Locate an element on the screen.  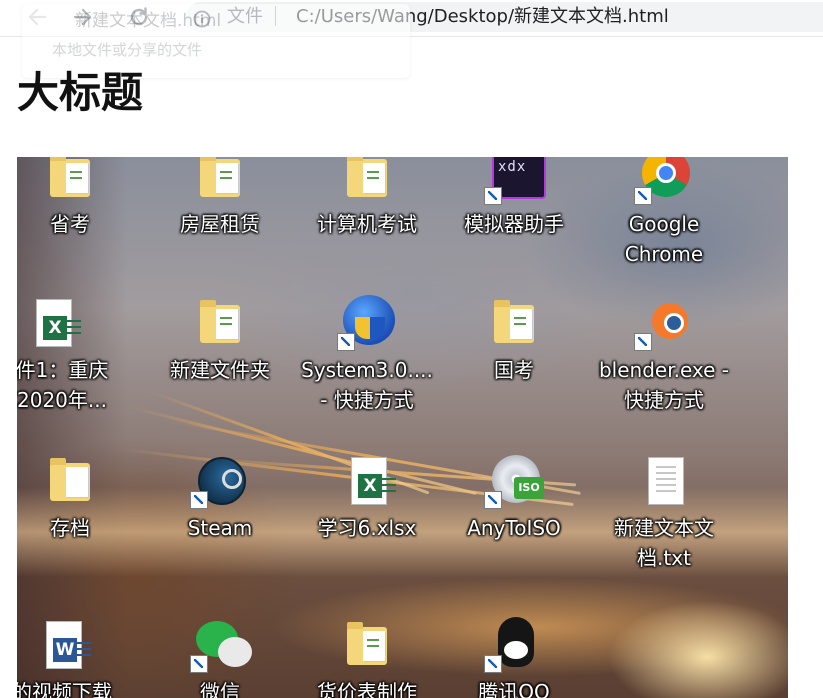
word-icon: W is located at coordinates (62, 645).